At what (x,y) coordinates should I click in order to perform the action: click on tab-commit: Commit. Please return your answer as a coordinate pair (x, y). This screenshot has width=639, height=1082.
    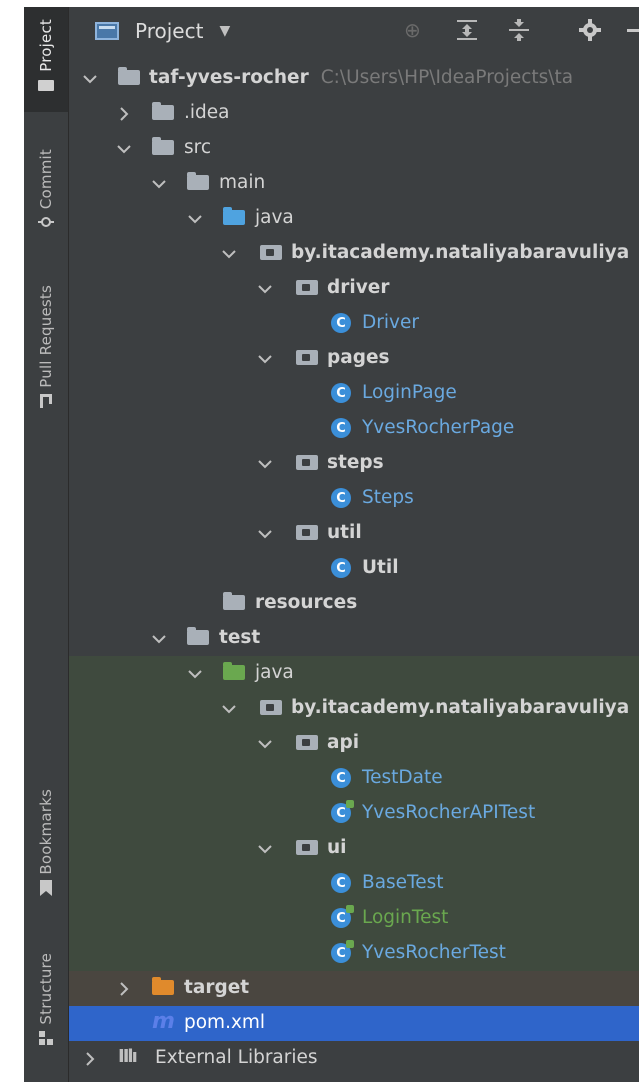
    Looking at the image, I should click on (46, 199).